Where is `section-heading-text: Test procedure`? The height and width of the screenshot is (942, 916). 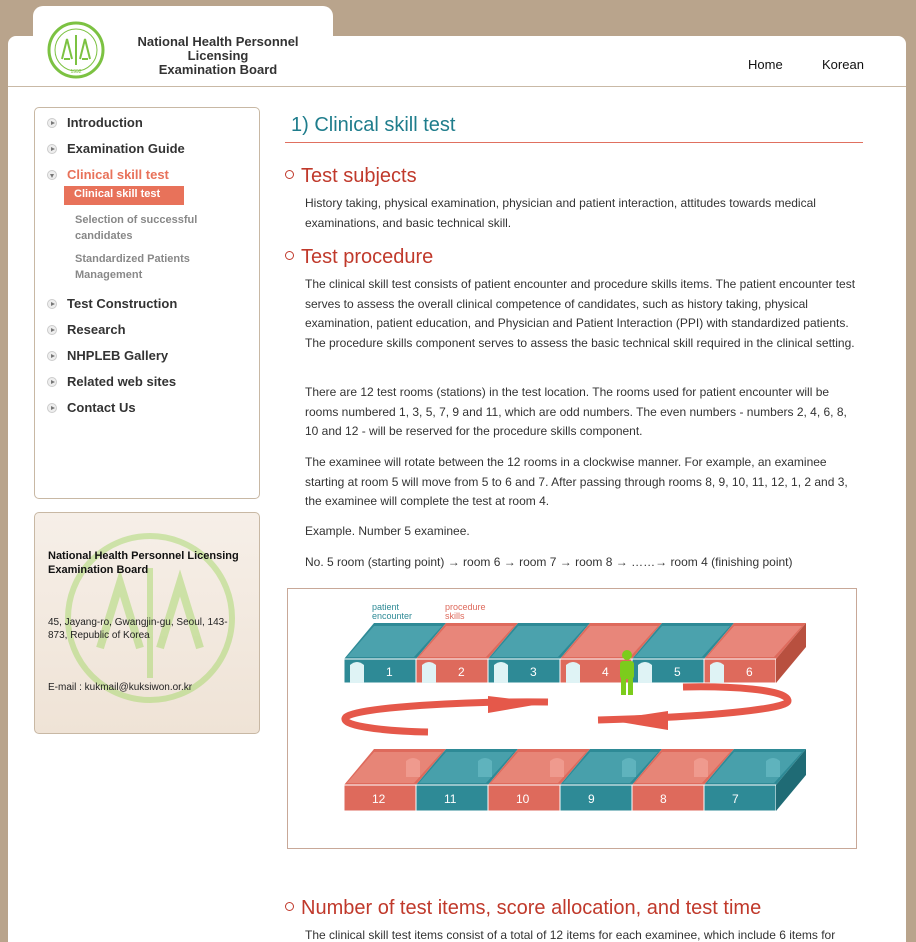
section-heading-text: Test procedure is located at coordinates (367, 257).